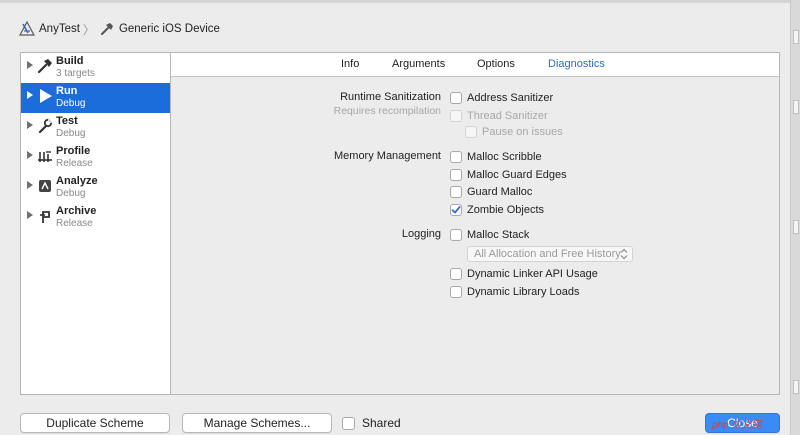 This screenshot has height=435, width=800. Describe the element at coordinates (496, 64) in the screenshot. I see `tab-options: Options` at that location.